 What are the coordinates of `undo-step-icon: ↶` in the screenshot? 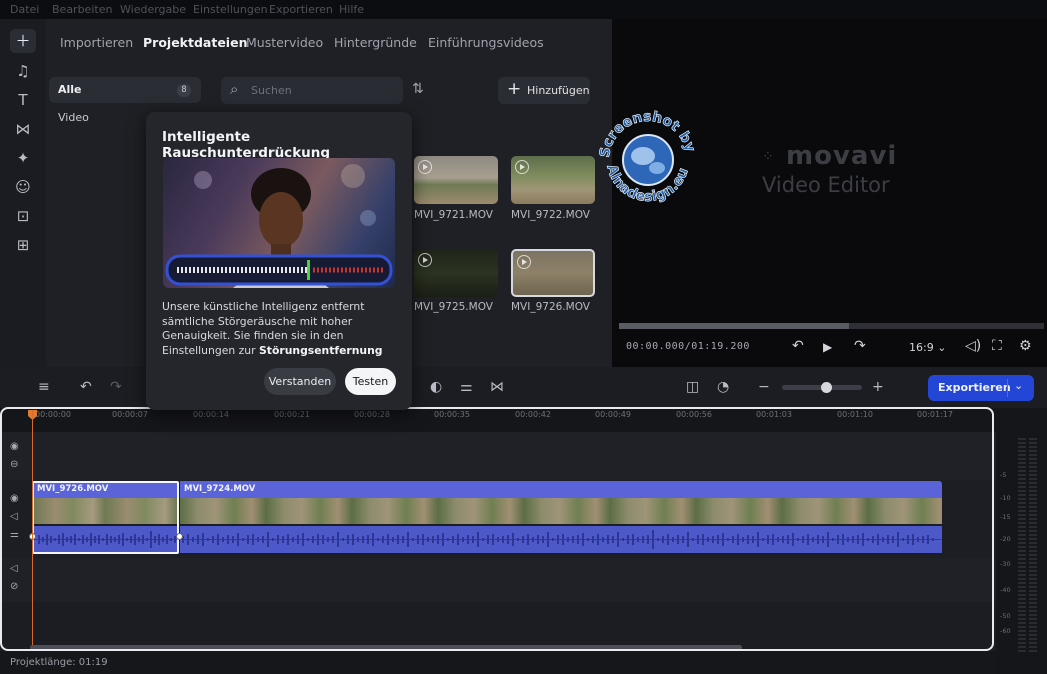 It's located at (798, 346).